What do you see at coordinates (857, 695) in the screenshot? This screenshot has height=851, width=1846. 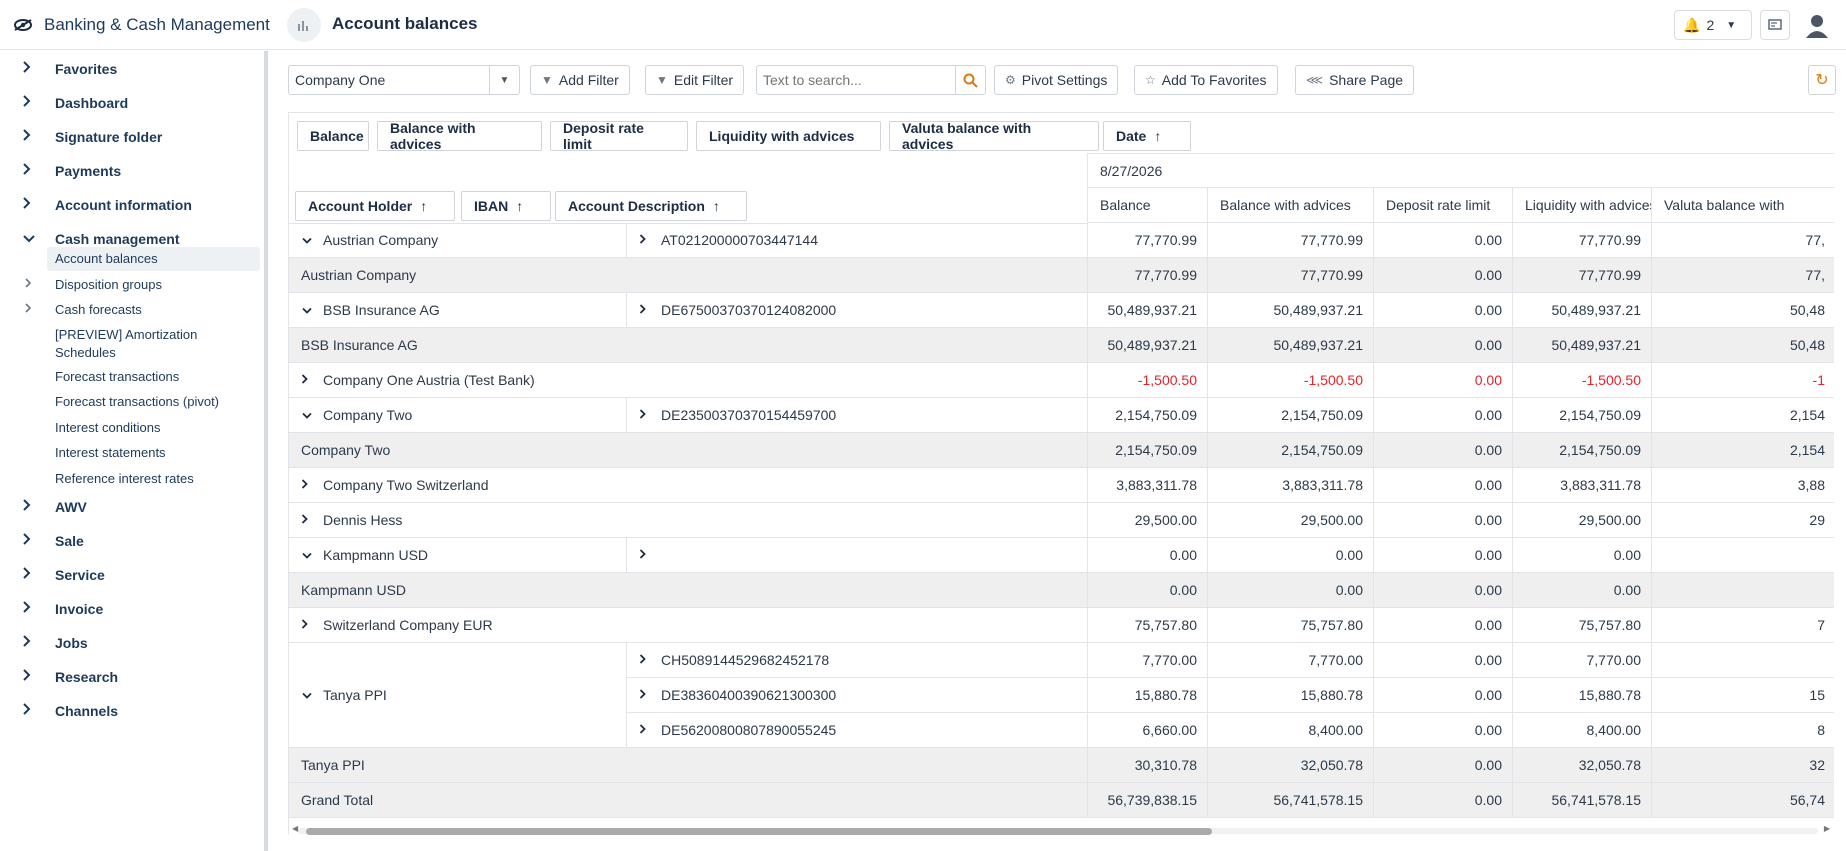 I see `row-iban: DE38360400390621300300` at bounding box center [857, 695].